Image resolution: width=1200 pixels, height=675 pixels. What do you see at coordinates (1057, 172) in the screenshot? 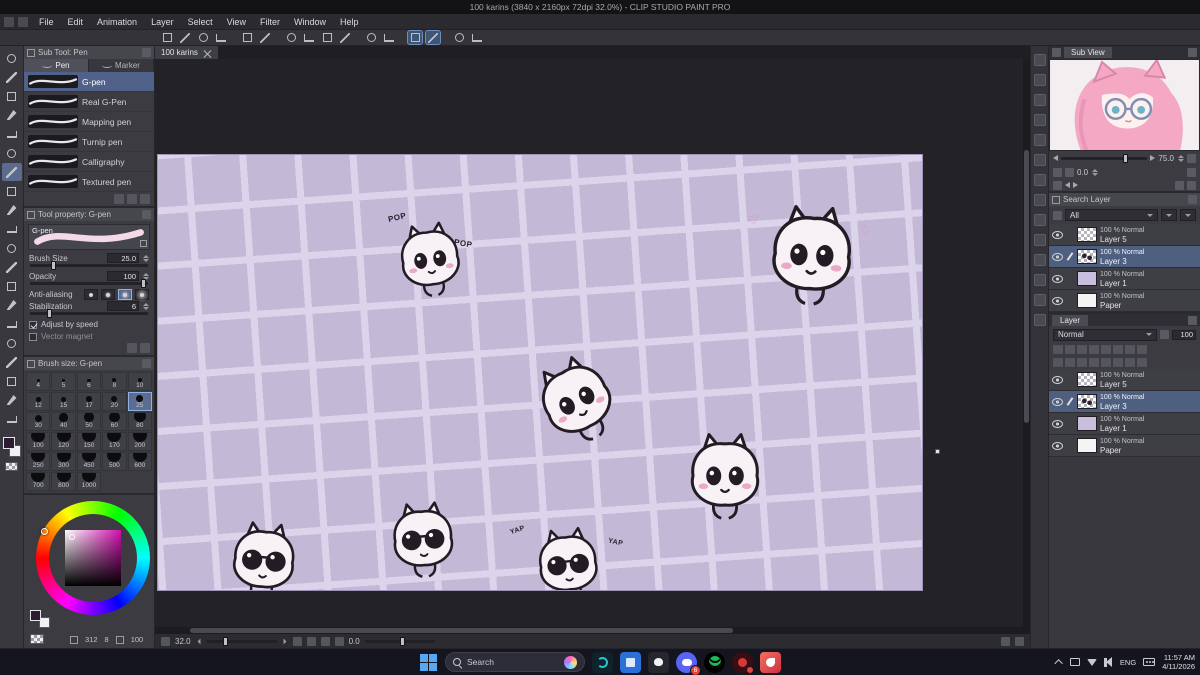
I see `flip-horizontal-icon` at bounding box center [1057, 172].